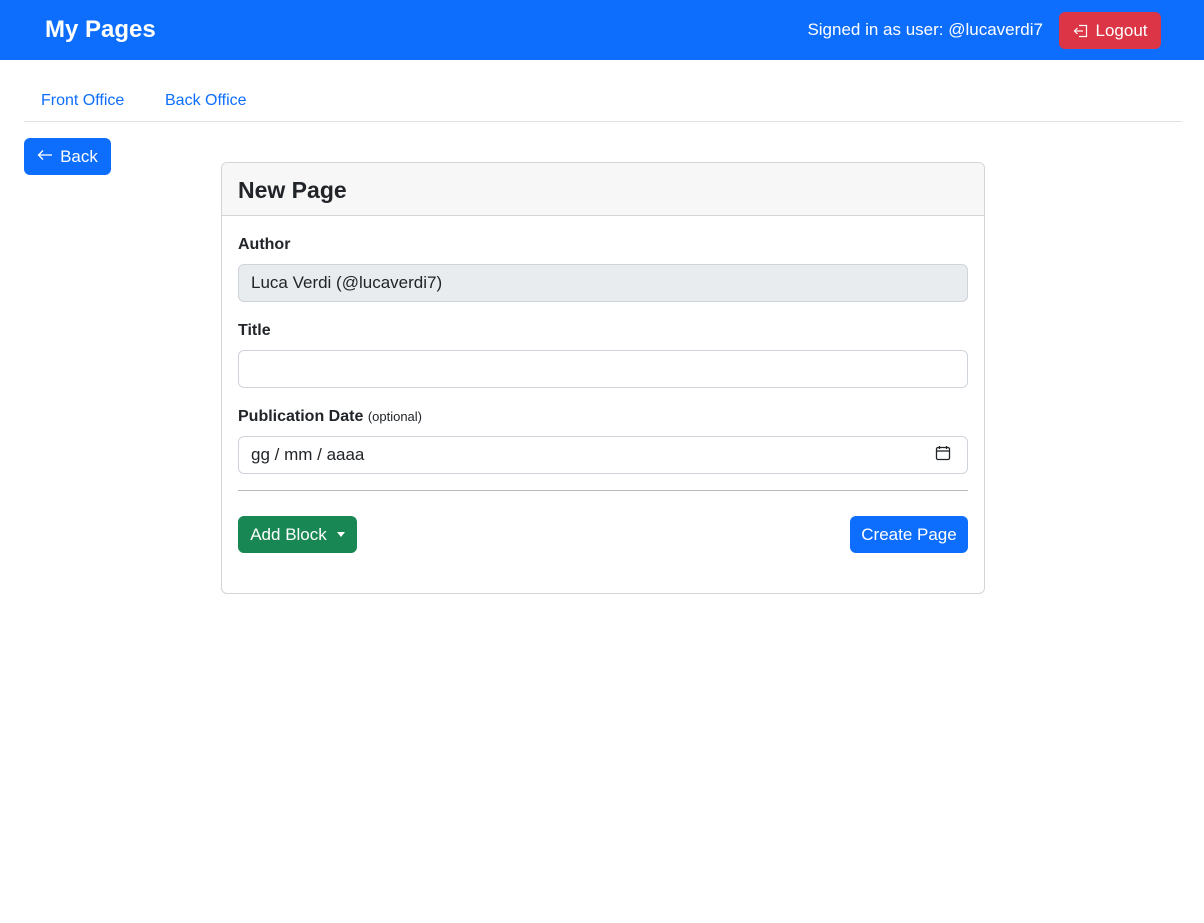 Image resolution: width=1204 pixels, height=923 pixels. What do you see at coordinates (909, 534) in the screenshot?
I see `create-page-button: Create Page` at bounding box center [909, 534].